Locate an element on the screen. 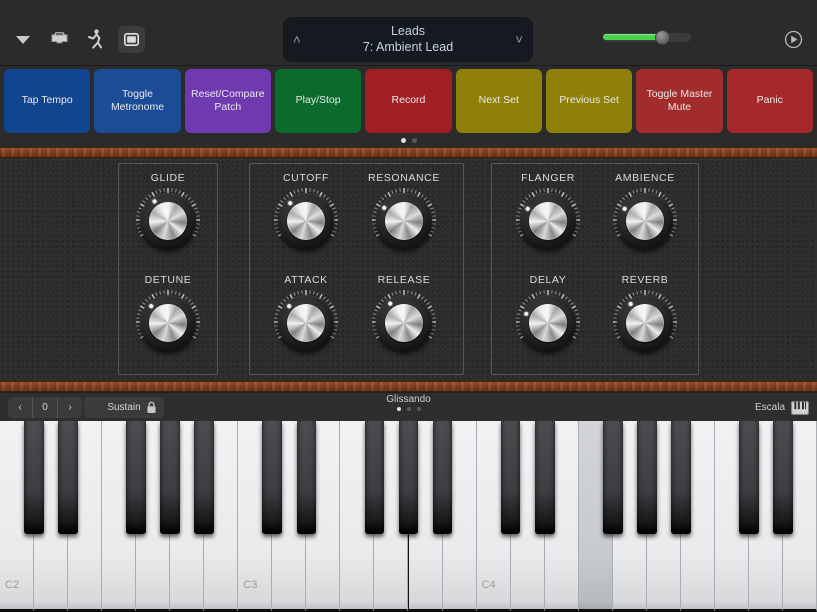  inbox-icon is located at coordinates (59, 40).